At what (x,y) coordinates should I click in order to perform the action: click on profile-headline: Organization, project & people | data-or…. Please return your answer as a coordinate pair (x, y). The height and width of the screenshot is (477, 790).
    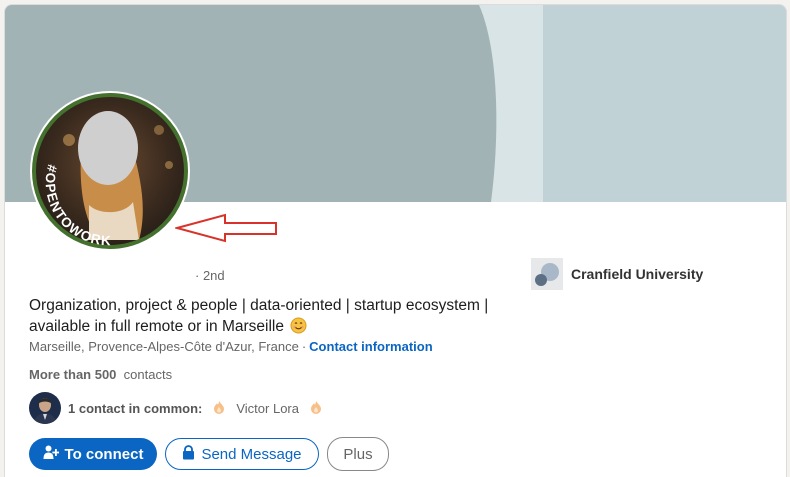
    Looking at the image, I should click on (279, 317).